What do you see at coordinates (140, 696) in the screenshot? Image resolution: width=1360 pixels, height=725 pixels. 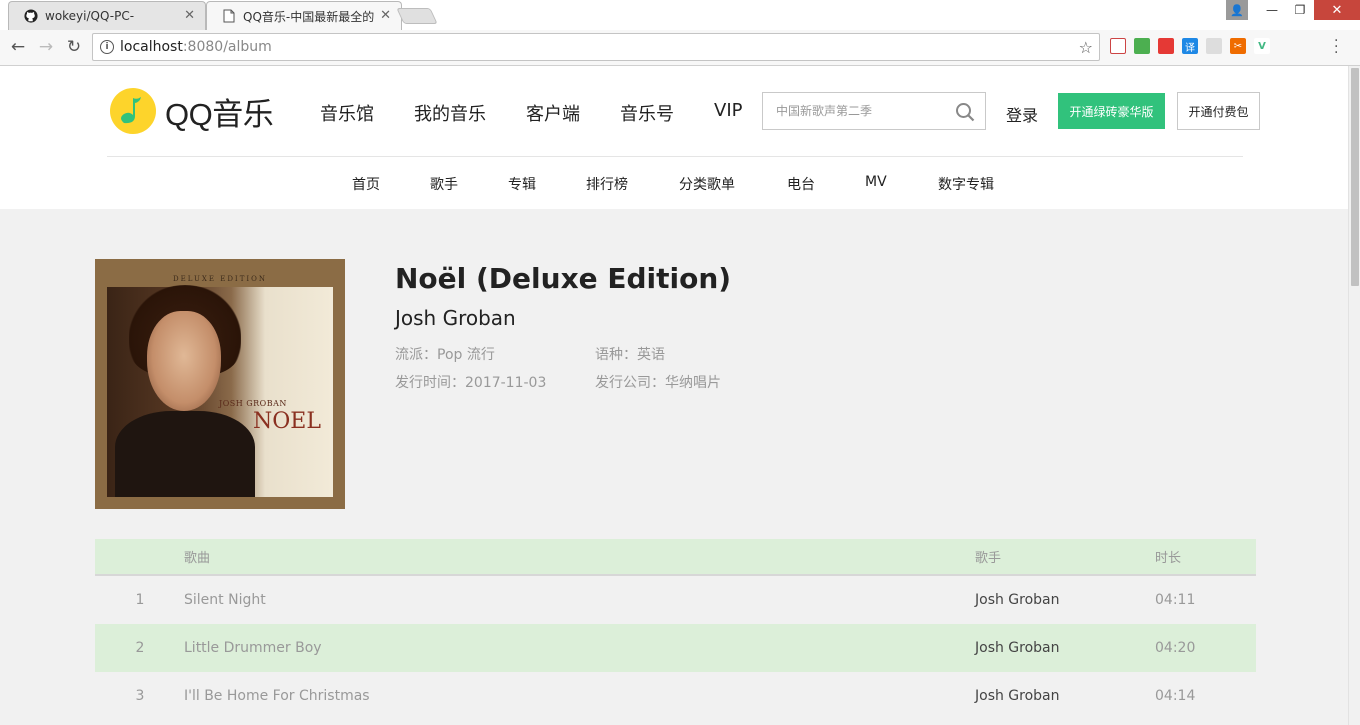 I see `song-number: 3` at bounding box center [140, 696].